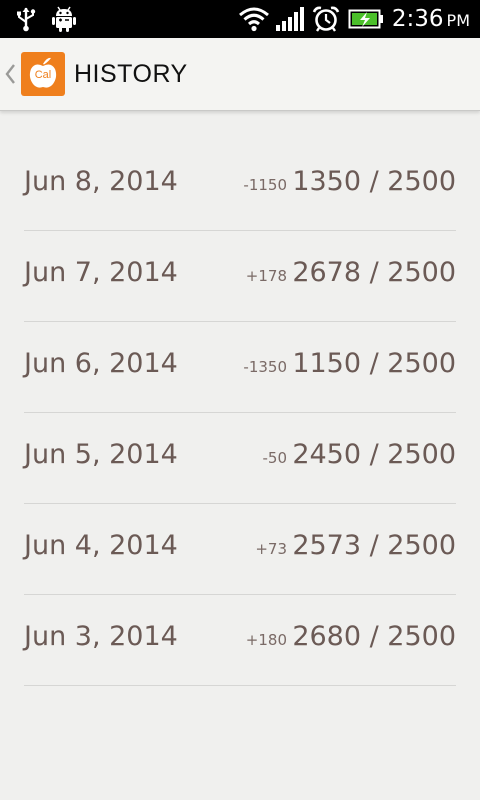 This screenshot has width=480, height=800. Describe the element at coordinates (240, 185) in the screenshot. I see `history-row: Jun 8, 2014 -1150 1350 / 2500` at that location.